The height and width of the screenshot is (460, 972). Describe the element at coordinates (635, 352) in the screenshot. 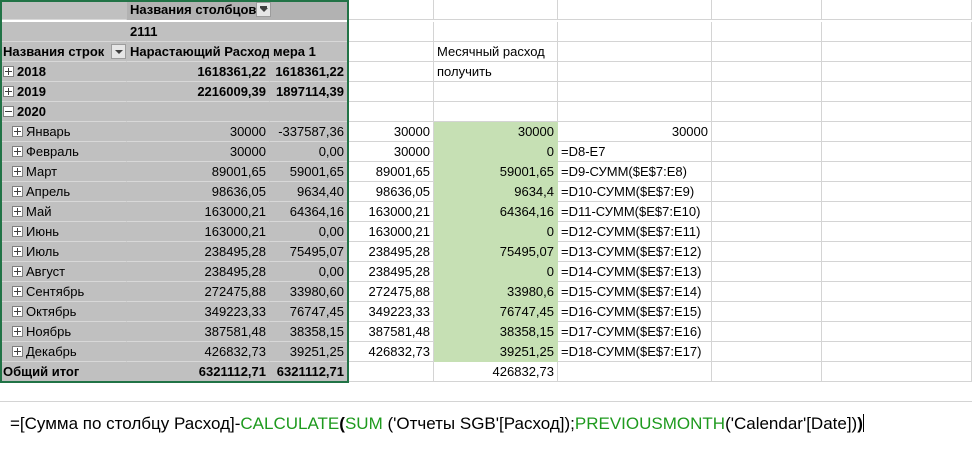

I see `formula-cell: =D18-СУММ($E$7:E17)` at that location.